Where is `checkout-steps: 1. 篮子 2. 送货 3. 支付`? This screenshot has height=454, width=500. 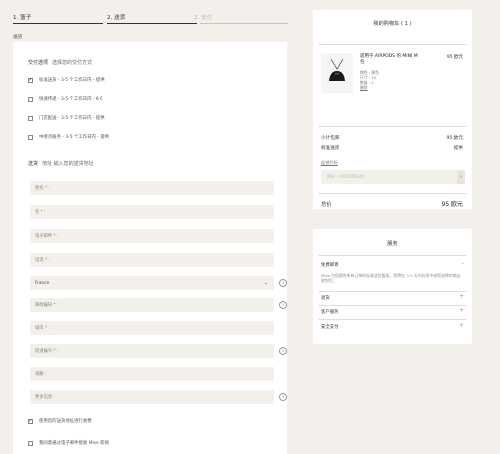 checkout-steps: 1. 篮子 2. 送货 3. 支付 is located at coordinates (158, 18).